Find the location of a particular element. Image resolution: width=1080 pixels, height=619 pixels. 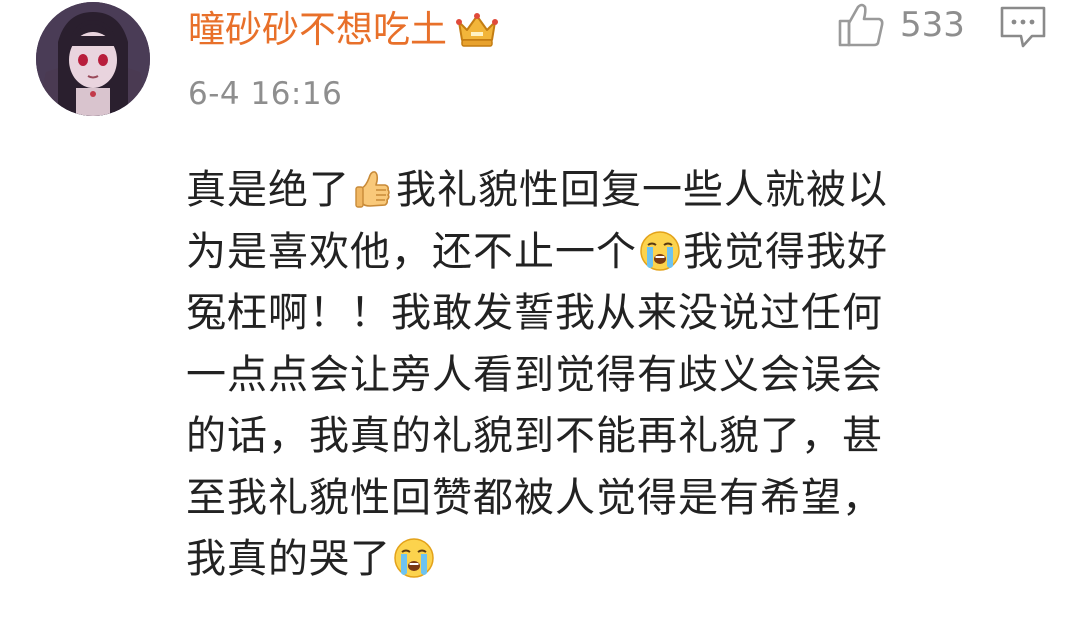

comment-line: 为是喜欢他，还不止一个 我觉得我好 is located at coordinates (601, 253).